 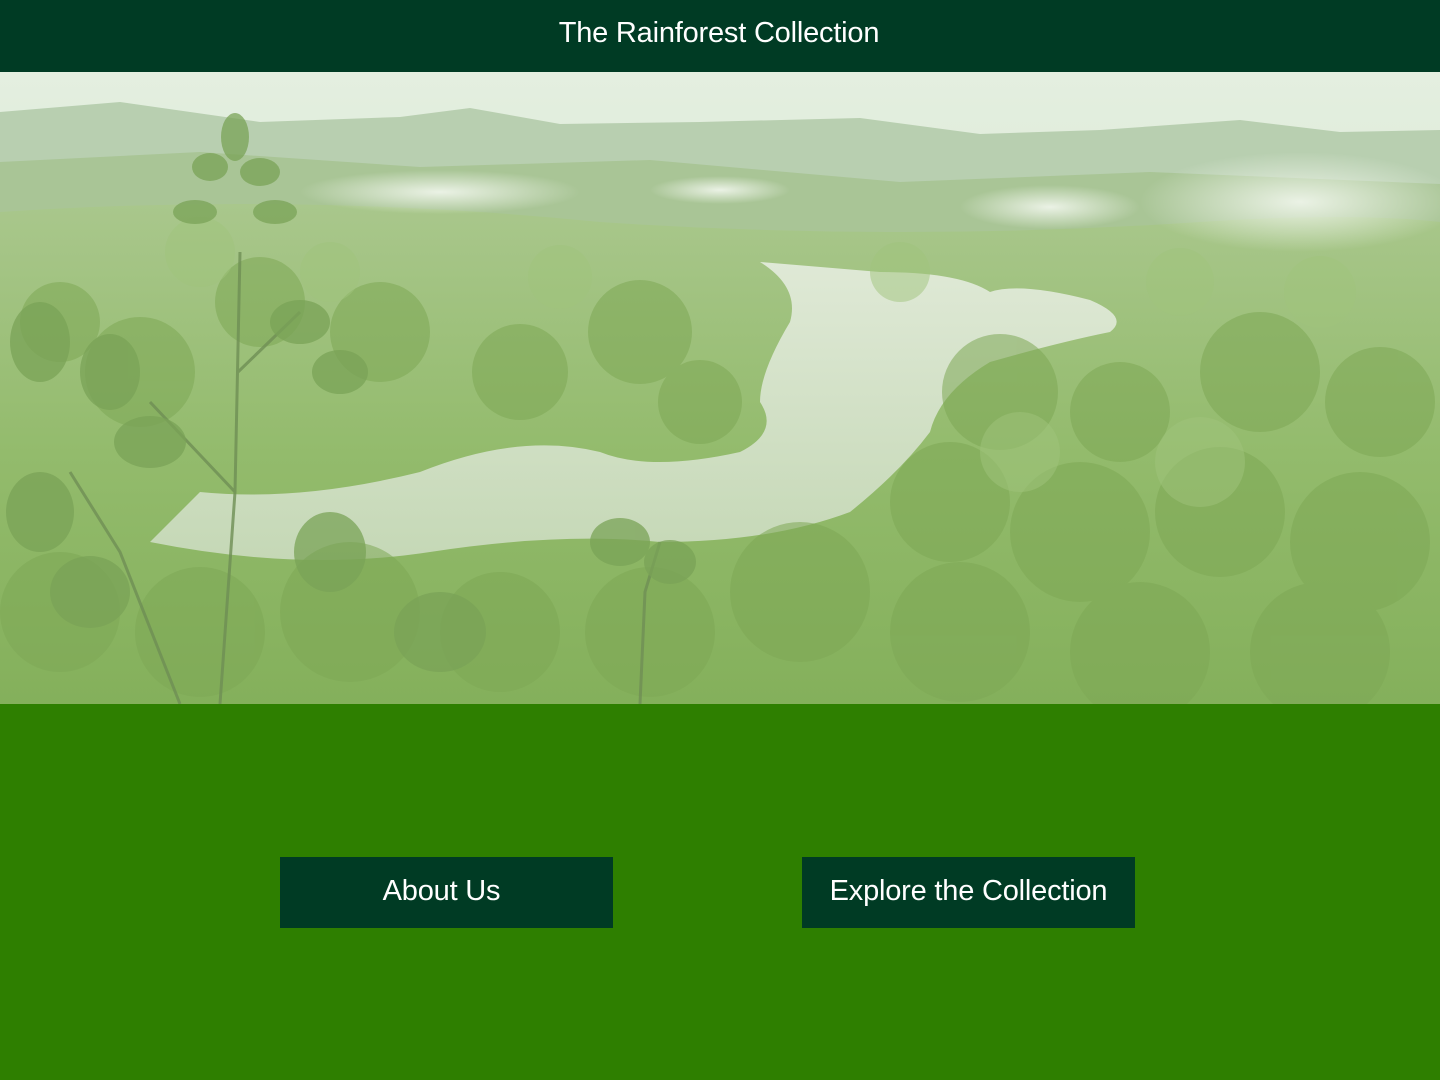 I want to click on about-us-button: About Us, so click(x=446, y=892).